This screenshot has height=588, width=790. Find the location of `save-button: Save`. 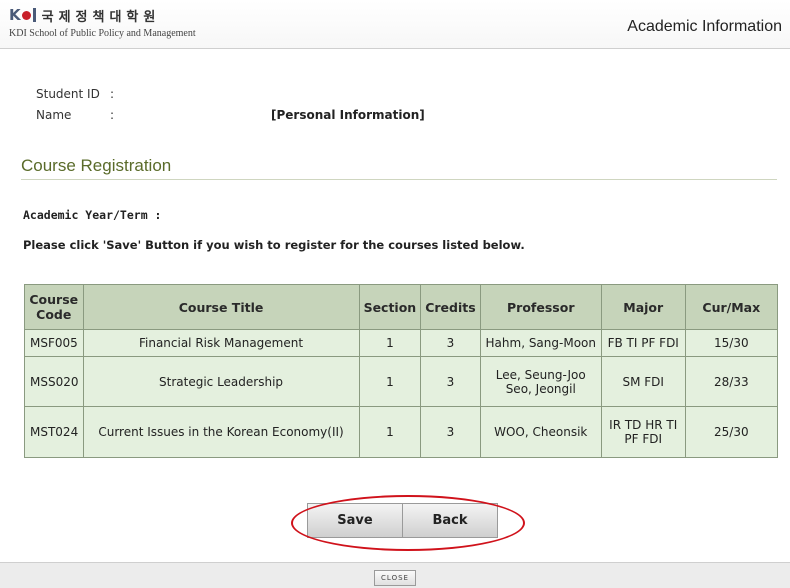

save-button: Save is located at coordinates (355, 520).